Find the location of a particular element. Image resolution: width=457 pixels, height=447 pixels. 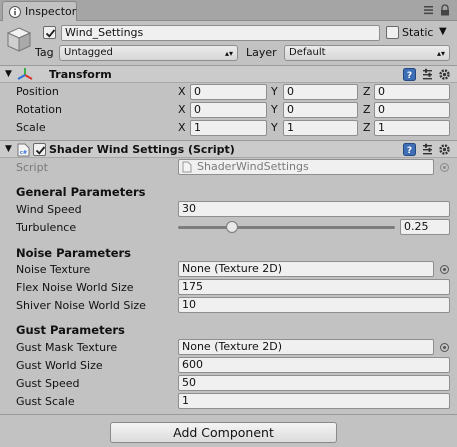

position-x-field: 0 is located at coordinates (228, 92).